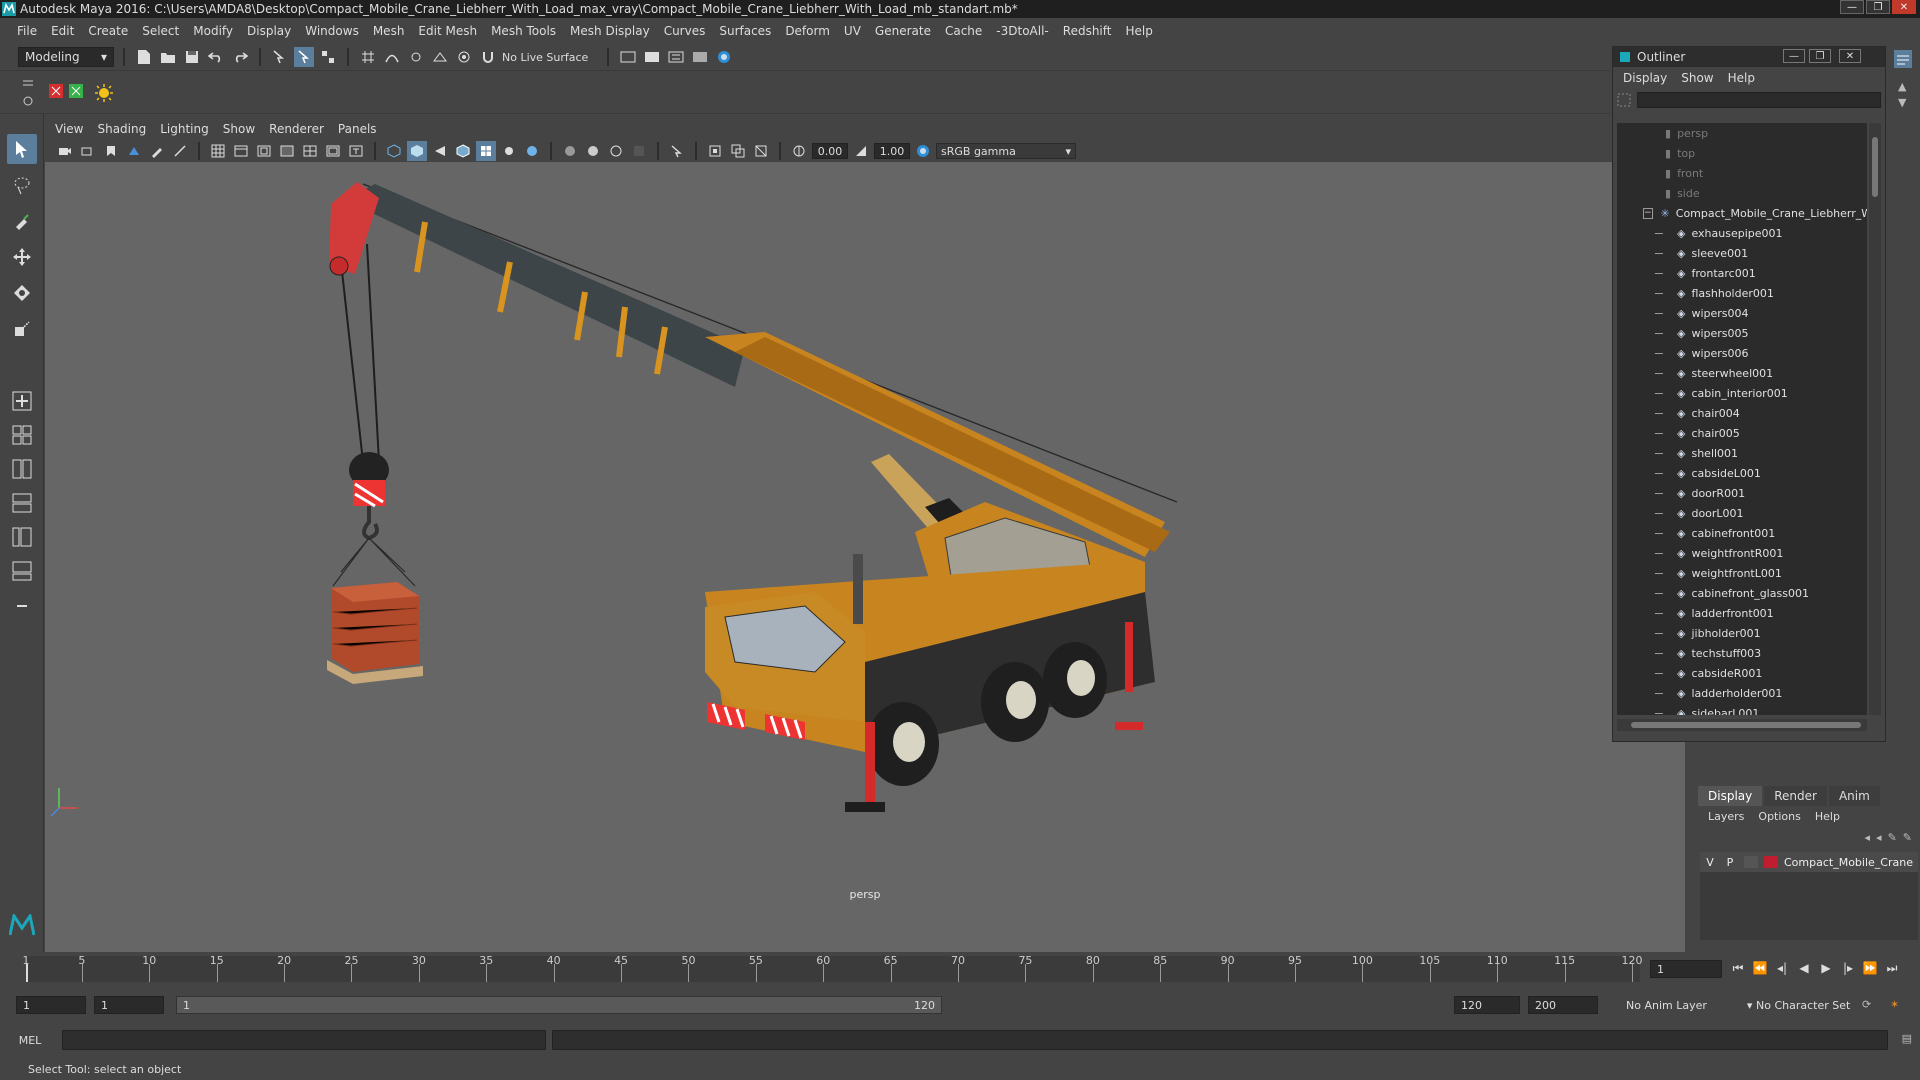  What do you see at coordinates (738, 151) in the screenshot?
I see `xray-active-components-icon` at bounding box center [738, 151].